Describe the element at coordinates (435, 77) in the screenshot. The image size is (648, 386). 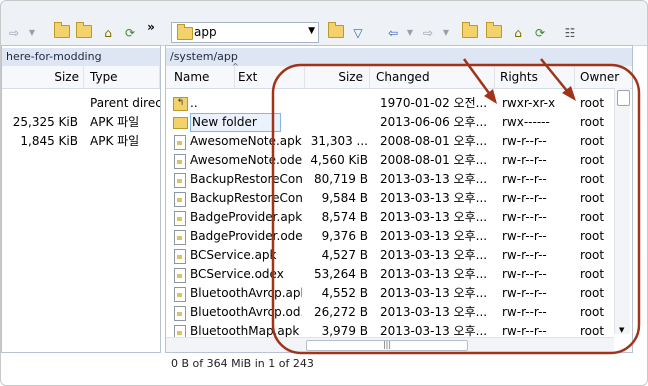
I see `column-changed: Changed` at that location.